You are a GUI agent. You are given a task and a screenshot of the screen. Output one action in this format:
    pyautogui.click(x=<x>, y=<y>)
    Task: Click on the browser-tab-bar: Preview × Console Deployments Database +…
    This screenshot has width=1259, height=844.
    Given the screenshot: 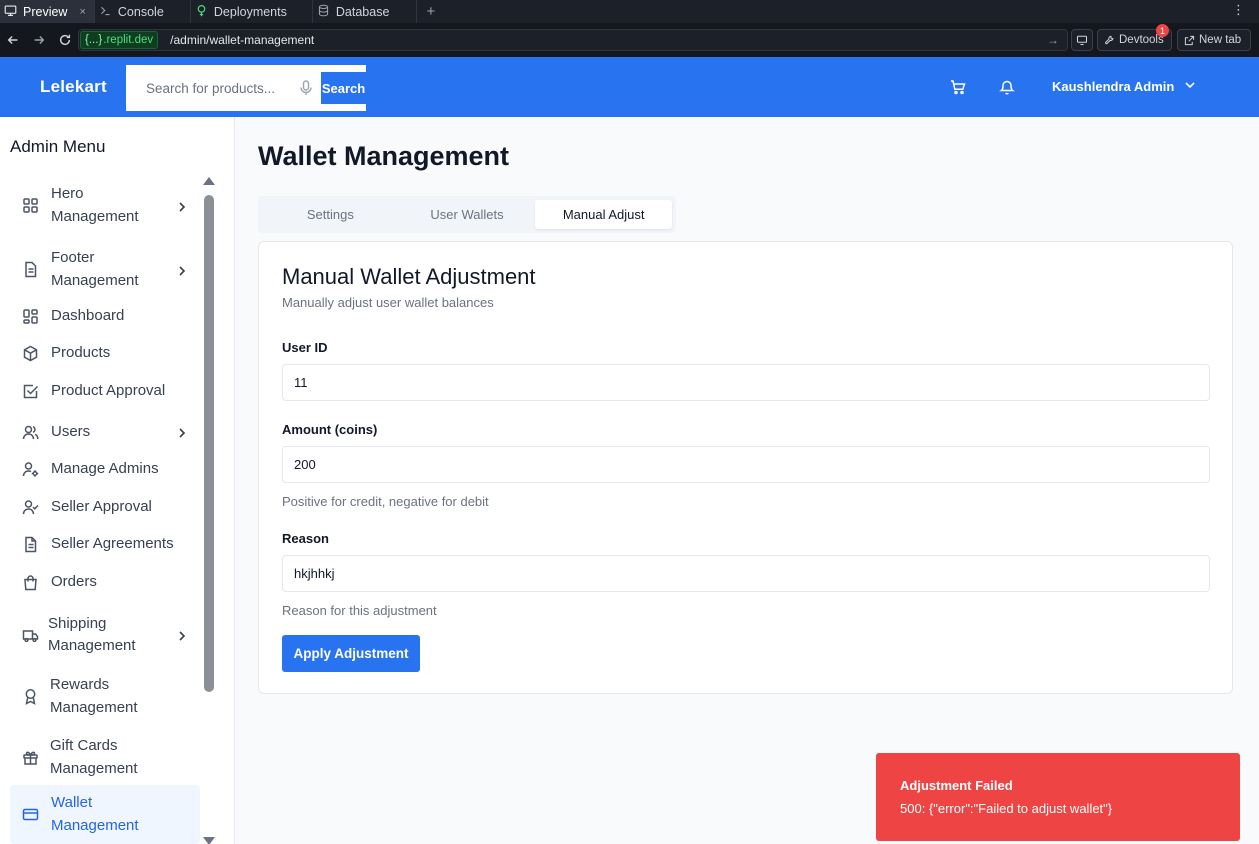 What is the action you would take?
    pyautogui.click(x=629, y=11)
    